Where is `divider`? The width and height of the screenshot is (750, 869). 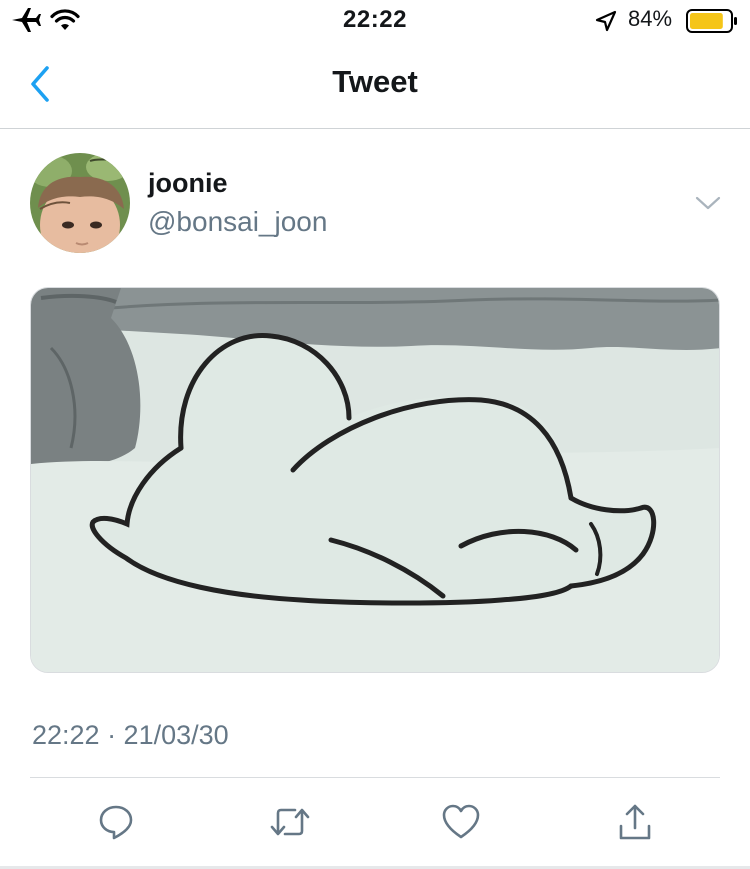 divider is located at coordinates (375, 777).